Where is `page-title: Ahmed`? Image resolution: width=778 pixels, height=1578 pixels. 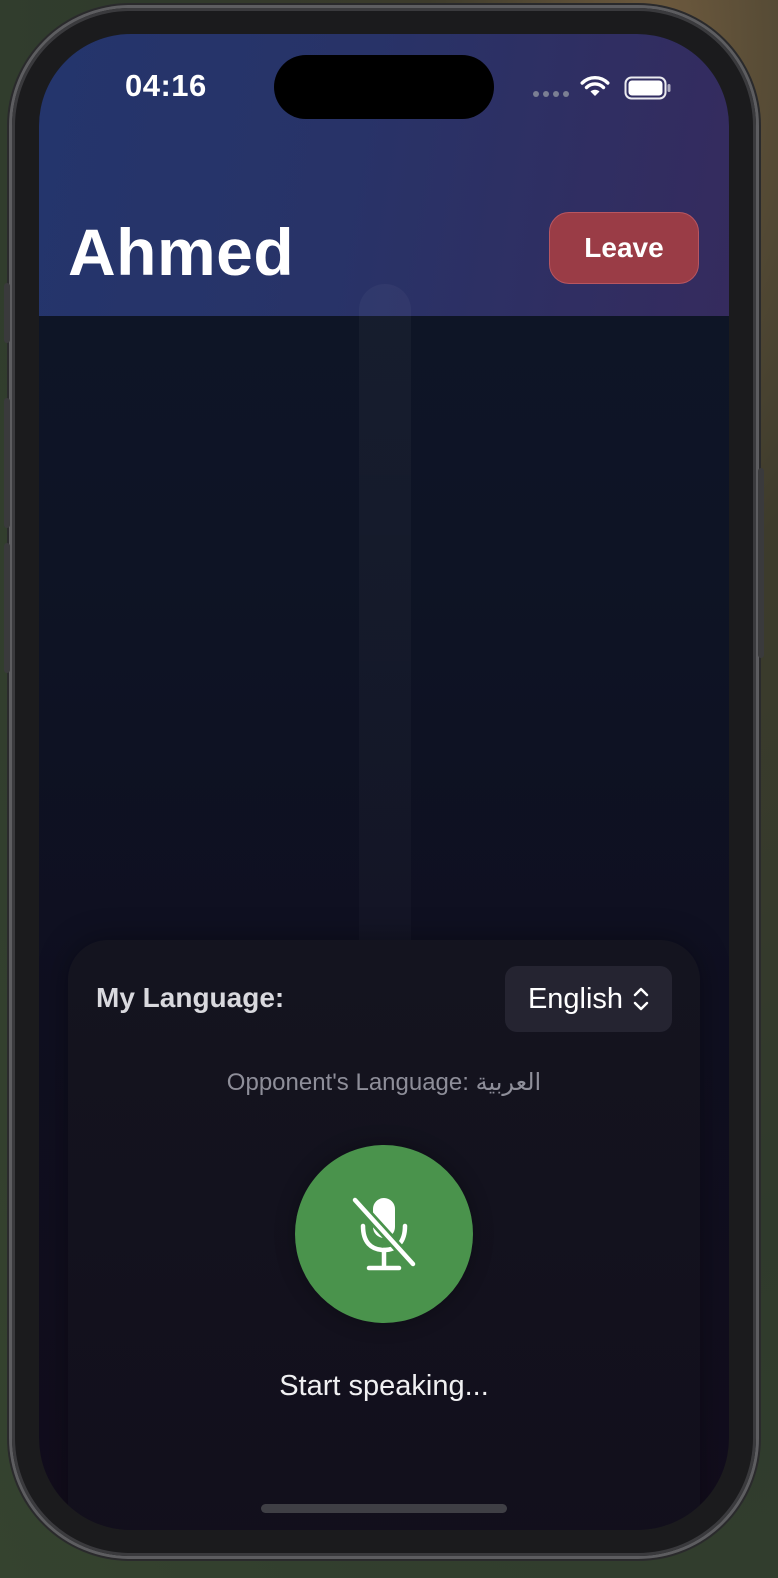 page-title: Ahmed is located at coordinates (181, 252).